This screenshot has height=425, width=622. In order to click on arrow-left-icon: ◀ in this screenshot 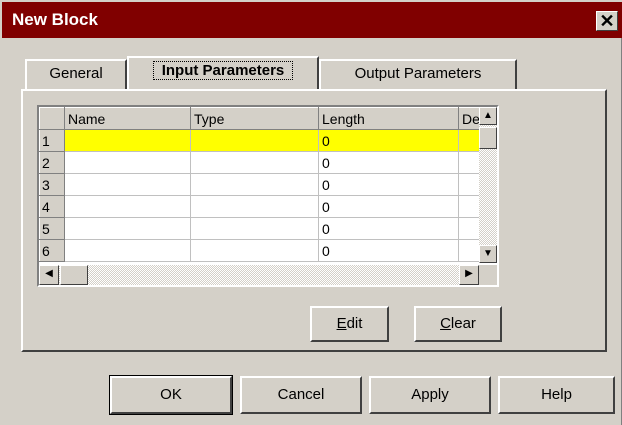, I will do `click(49, 273)`.